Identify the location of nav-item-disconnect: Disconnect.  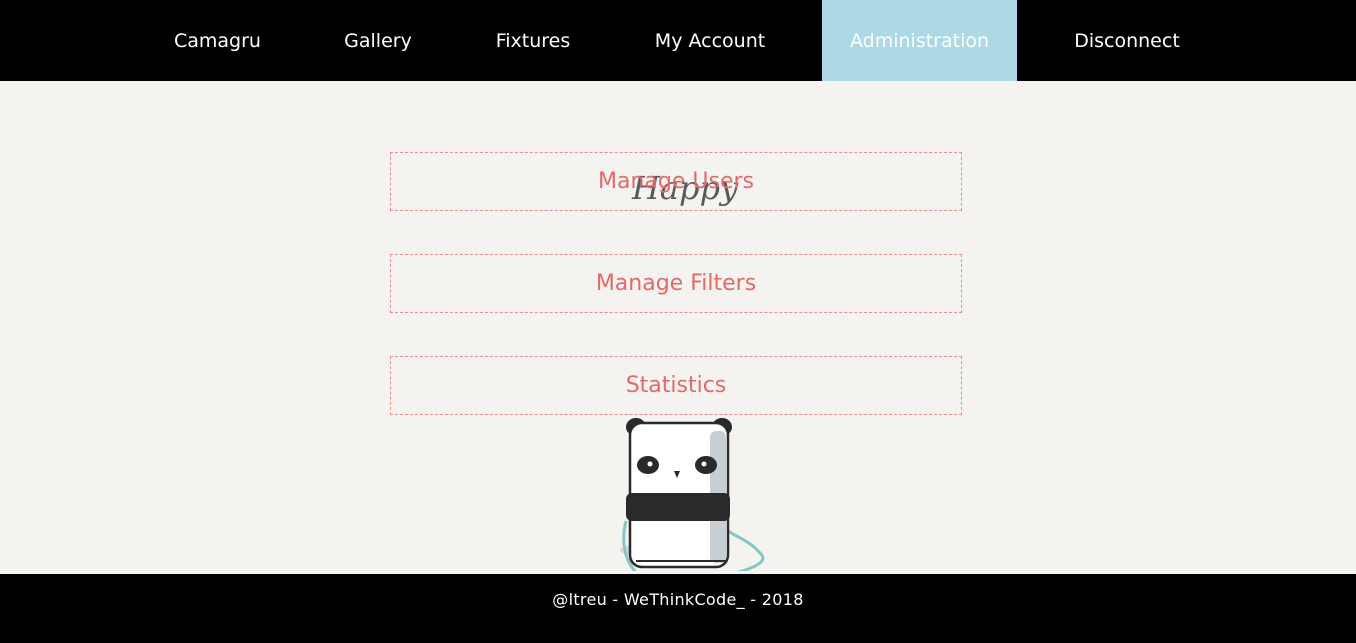
(1127, 40).